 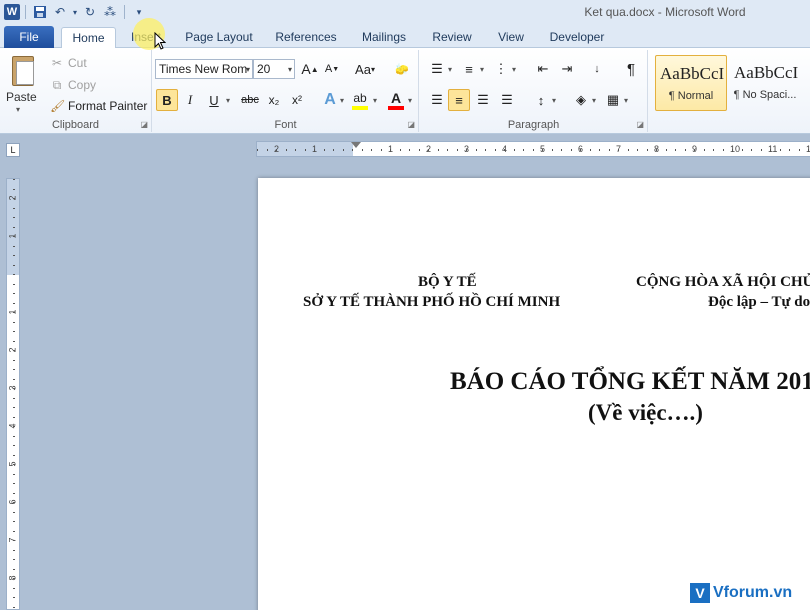 I want to click on multilevel-dropdown-icon: ▾, so click(x=514, y=69).